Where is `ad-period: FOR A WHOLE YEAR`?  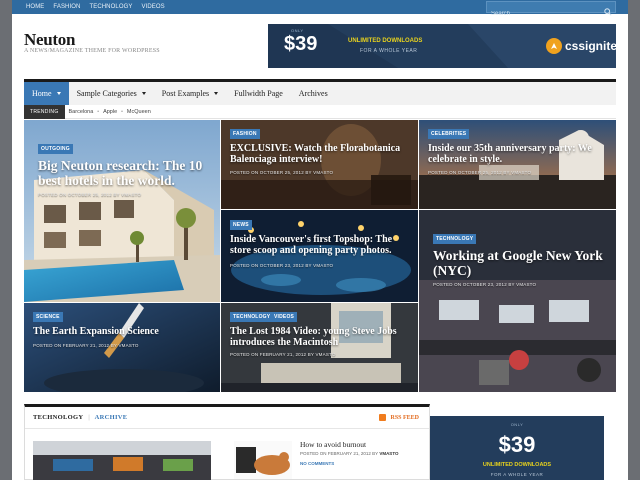 ad-period: FOR A WHOLE YEAR is located at coordinates (517, 474).